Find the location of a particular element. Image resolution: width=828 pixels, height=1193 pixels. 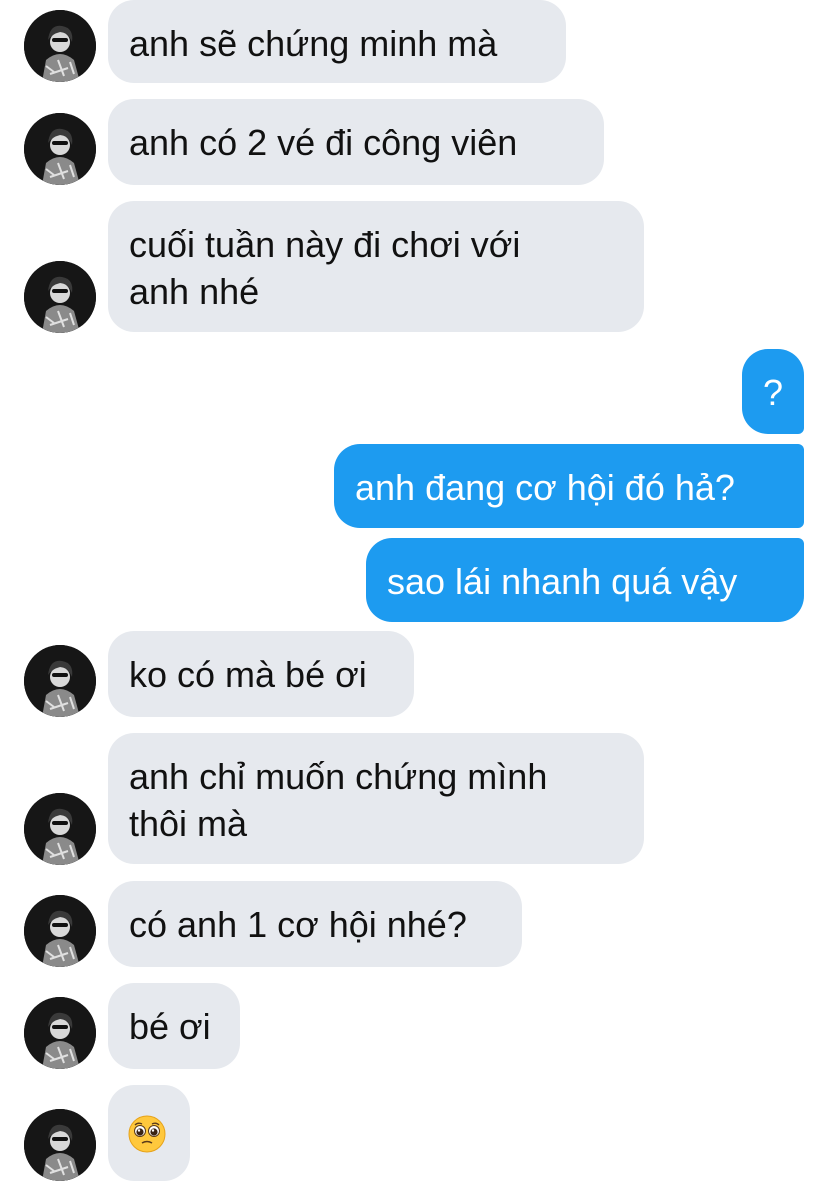

incoming-message is located at coordinates (149, 1133).